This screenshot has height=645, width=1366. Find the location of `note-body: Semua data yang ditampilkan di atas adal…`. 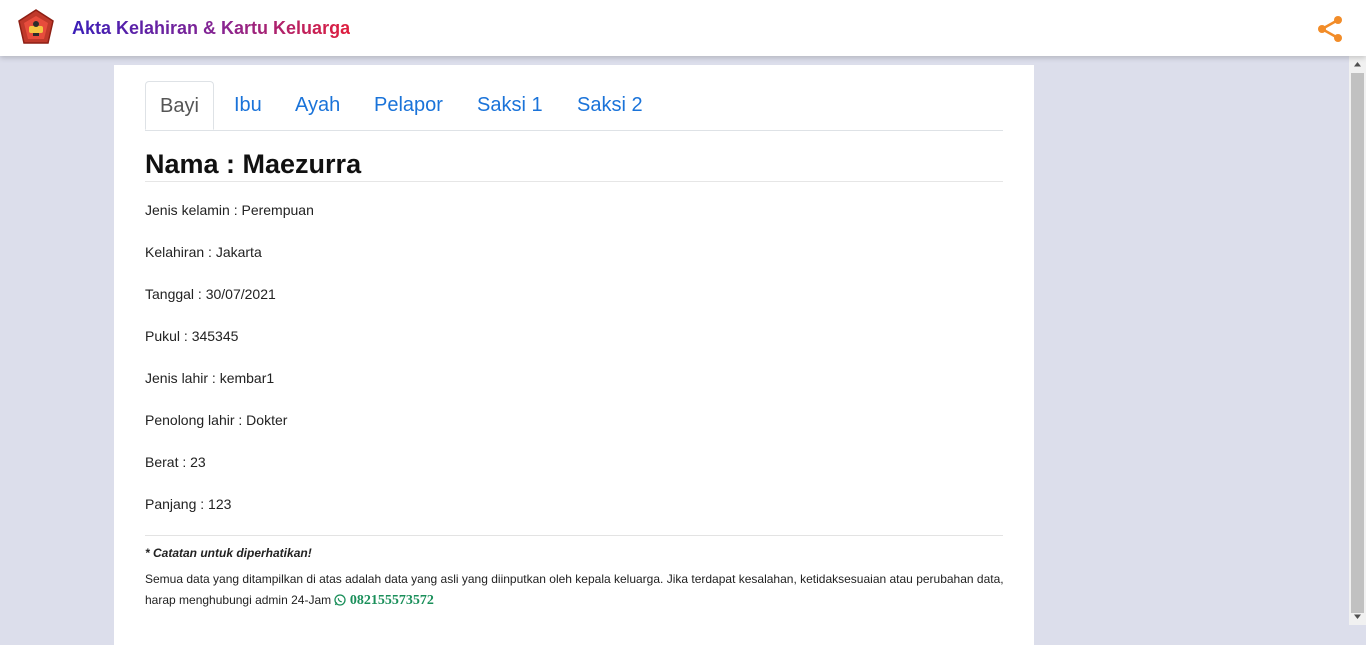

note-body: Semua data yang ditampilkan di atas adal… is located at coordinates (574, 589).